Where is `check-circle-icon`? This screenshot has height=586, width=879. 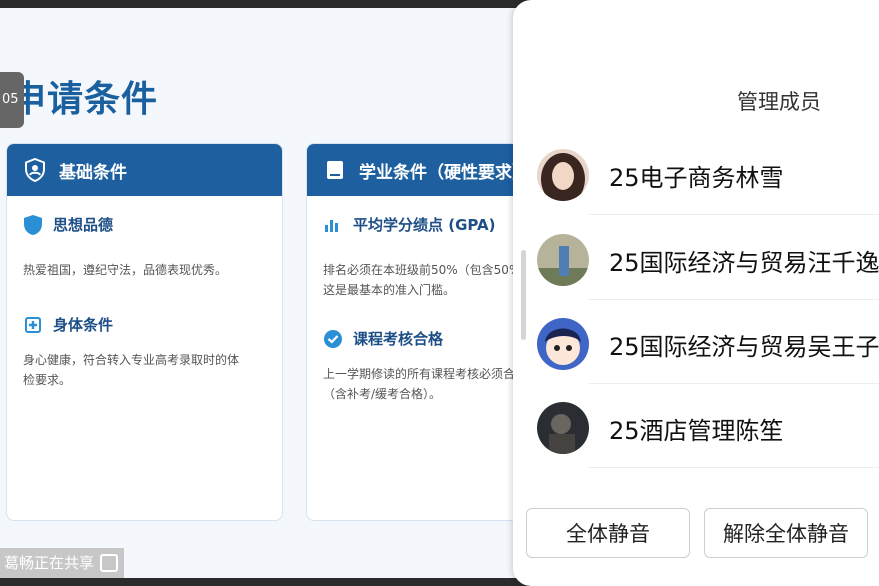 check-circle-icon is located at coordinates (333, 339).